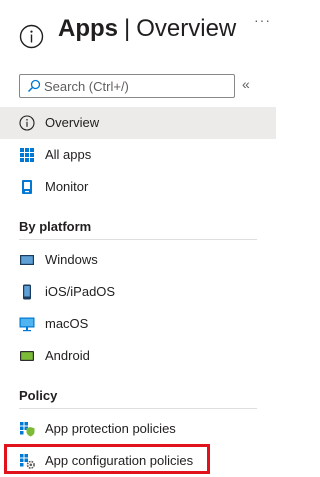  Describe the element at coordinates (138, 260) in the screenshot. I see `nav-item-windows: Windows` at that location.